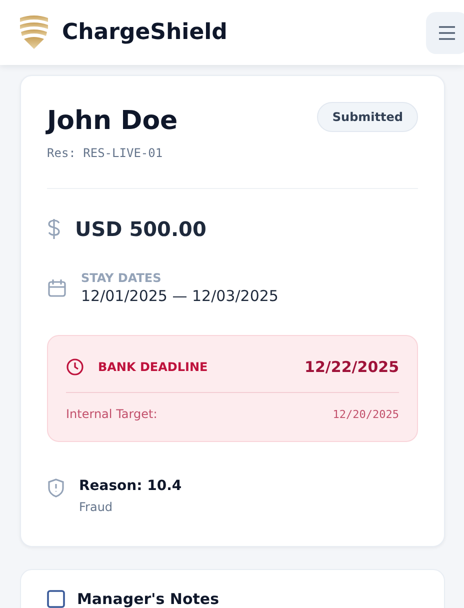 The width and height of the screenshot is (464, 608). I want to click on dollar-icon, so click(54, 229).